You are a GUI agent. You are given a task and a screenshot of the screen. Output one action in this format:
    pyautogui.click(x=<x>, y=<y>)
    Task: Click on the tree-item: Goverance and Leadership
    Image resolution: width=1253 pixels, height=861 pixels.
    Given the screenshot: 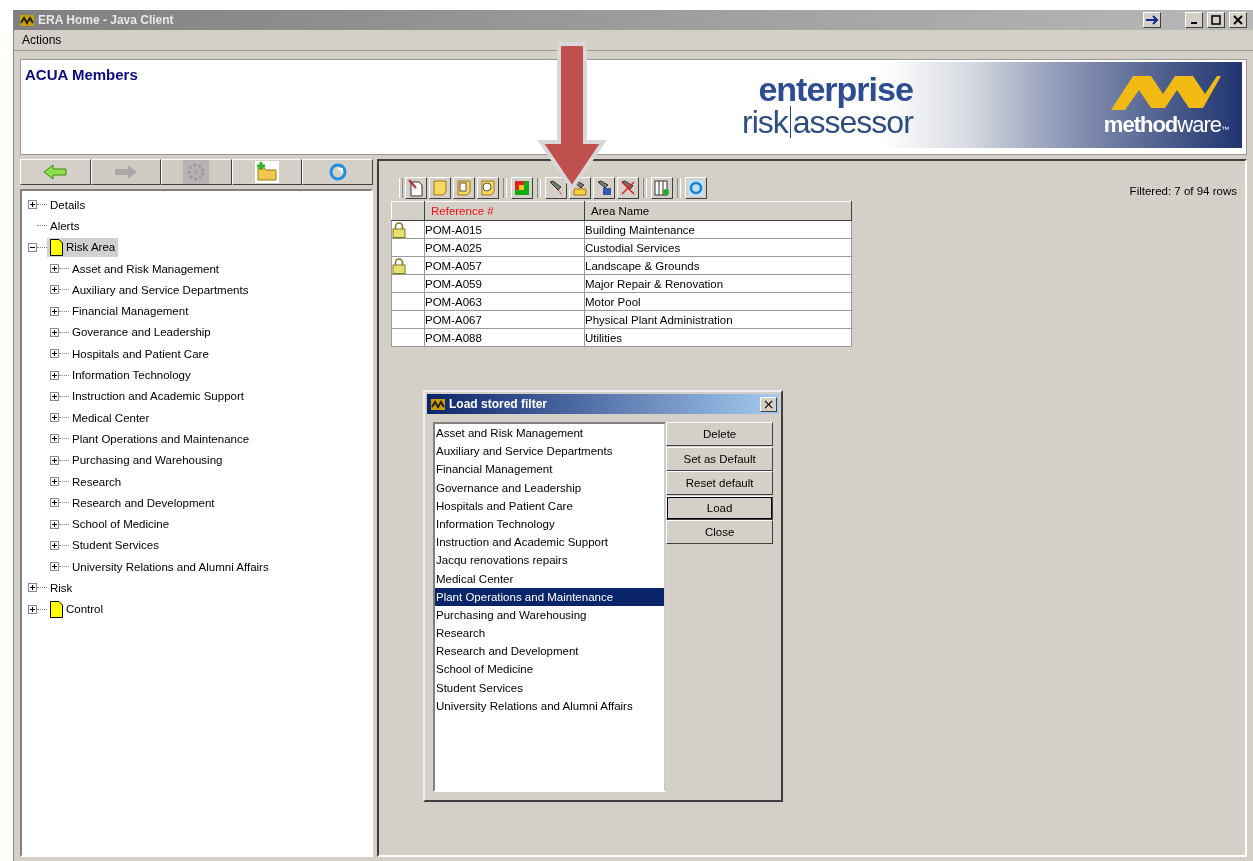 What is the action you would take?
    pyautogui.click(x=141, y=332)
    